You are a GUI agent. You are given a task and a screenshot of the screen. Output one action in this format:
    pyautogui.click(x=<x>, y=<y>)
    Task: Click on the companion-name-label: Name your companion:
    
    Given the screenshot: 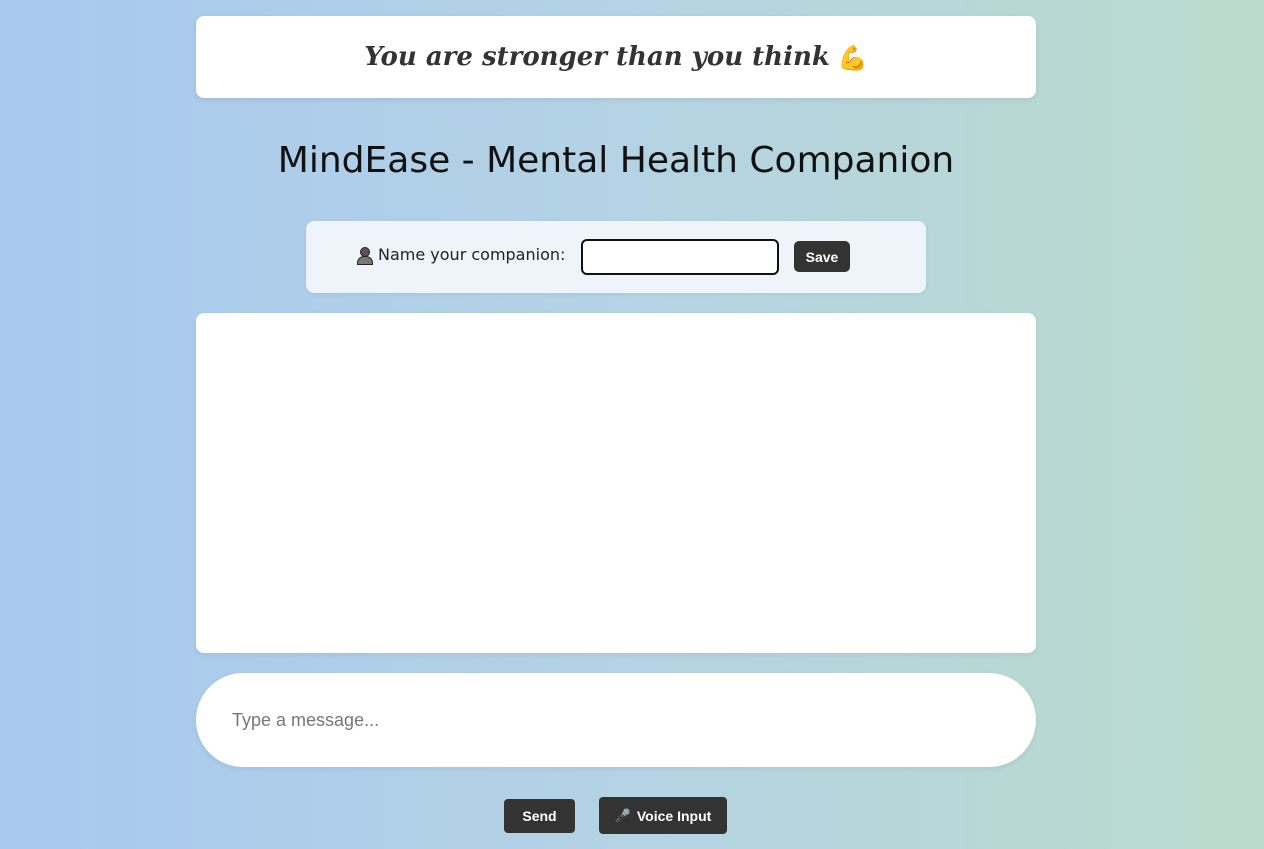 What is the action you would take?
    pyautogui.click(x=472, y=254)
    